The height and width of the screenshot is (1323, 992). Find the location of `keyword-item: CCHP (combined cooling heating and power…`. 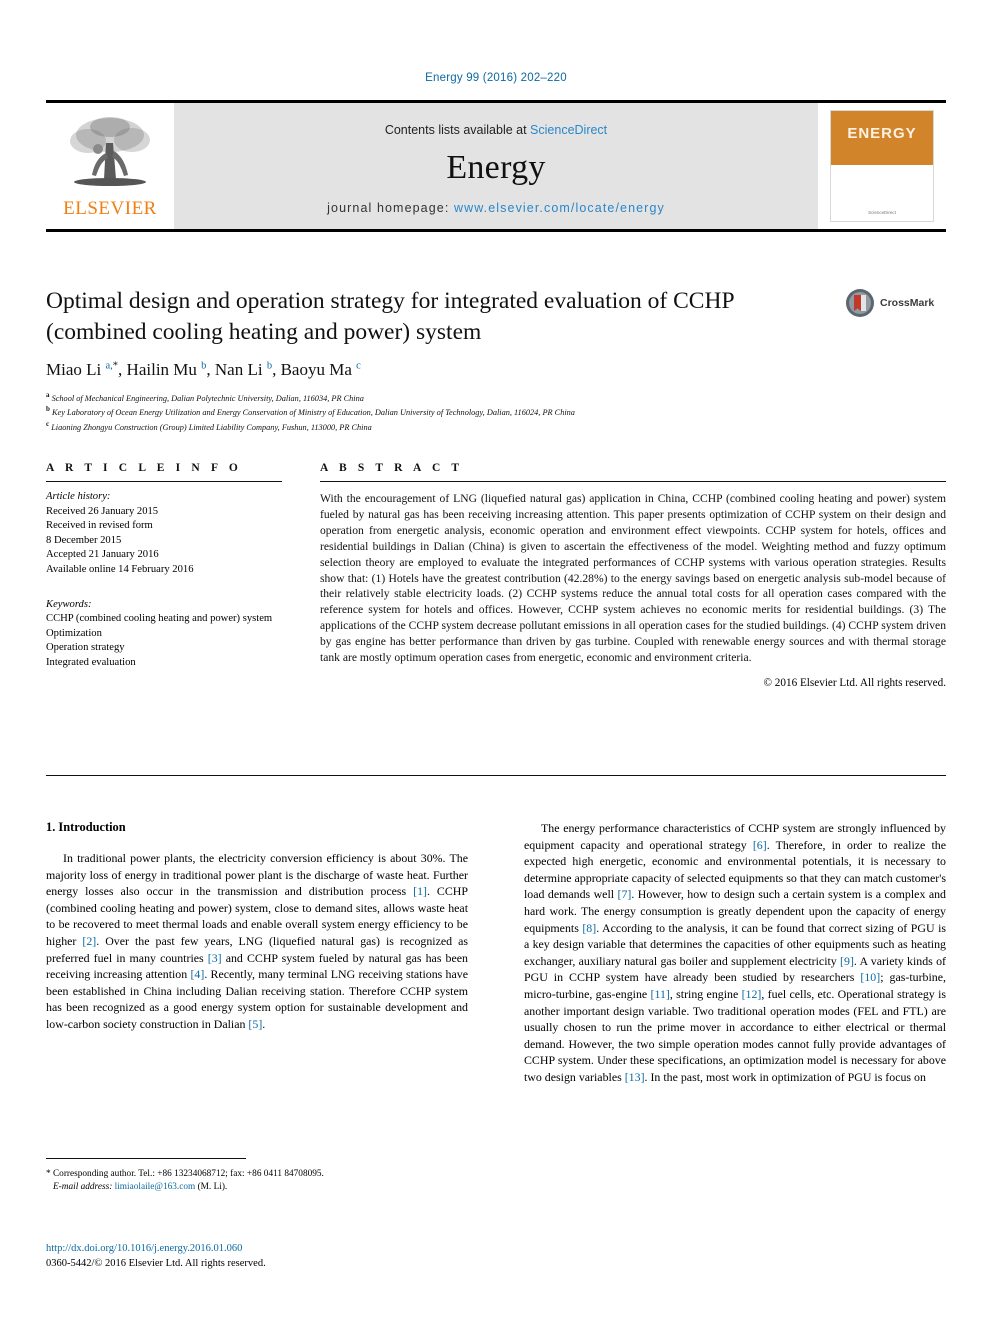

keyword-item: CCHP (combined cooling heating and power… is located at coordinates (159, 619).